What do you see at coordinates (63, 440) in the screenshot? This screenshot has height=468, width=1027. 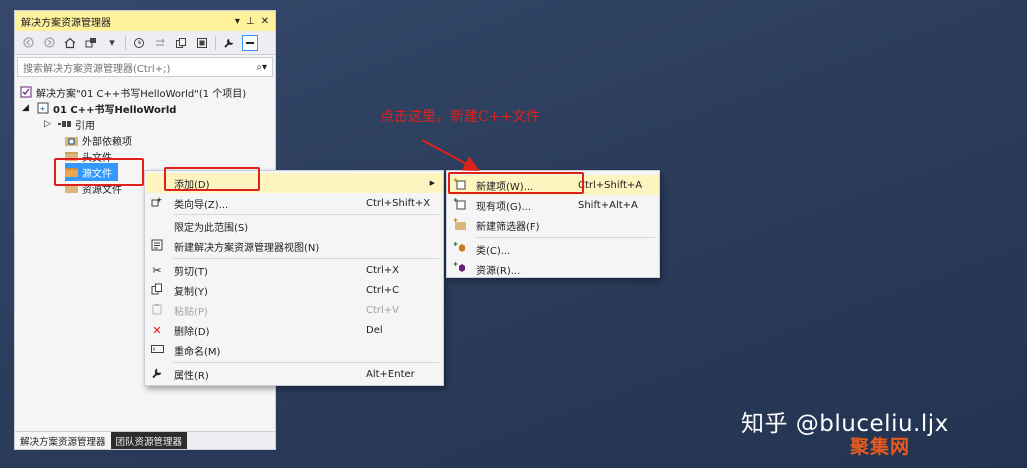 I see `tab-solution-explorer: 解决方案资源管理器` at bounding box center [63, 440].